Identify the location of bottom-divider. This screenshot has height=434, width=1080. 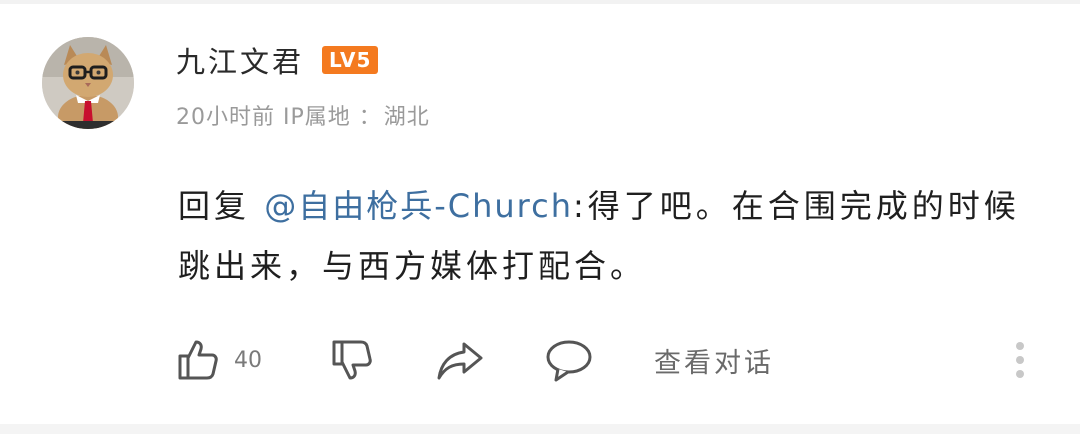
(540, 429).